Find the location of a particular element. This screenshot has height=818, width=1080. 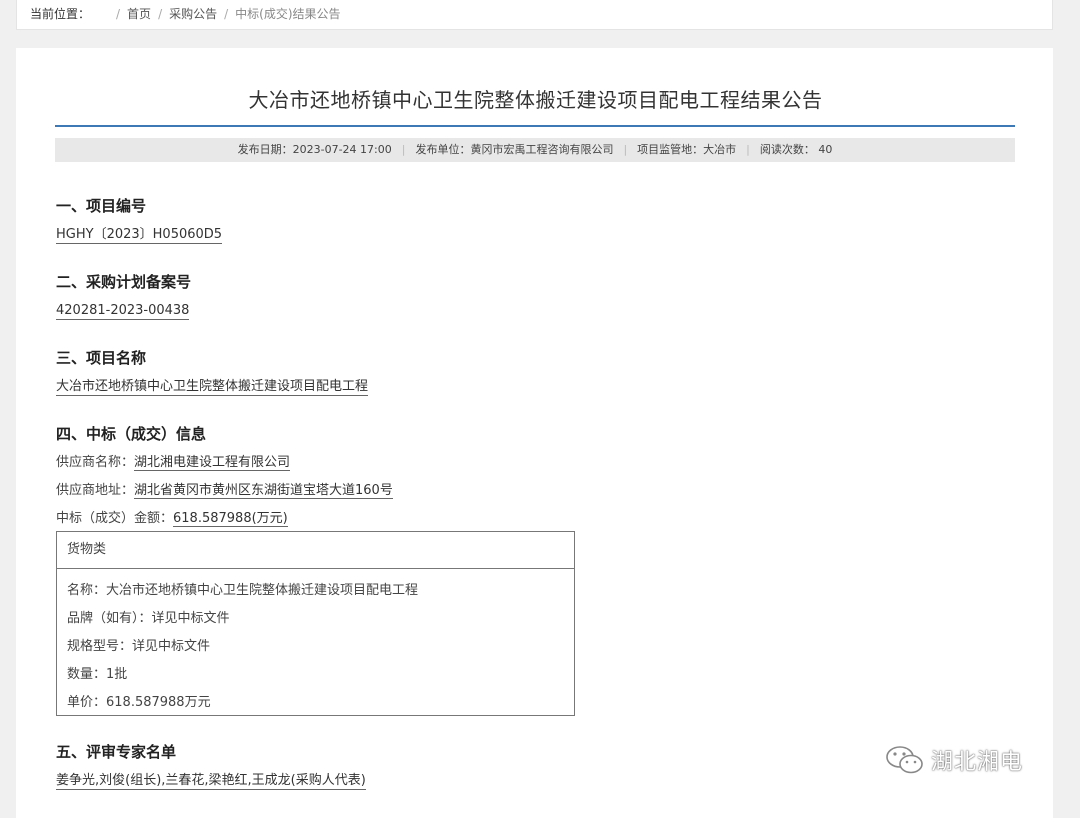

page-title: 大冶市还地桥镇中心卫生院整体搬迁建设项目配电工程结果公告 is located at coordinates (535, 100).